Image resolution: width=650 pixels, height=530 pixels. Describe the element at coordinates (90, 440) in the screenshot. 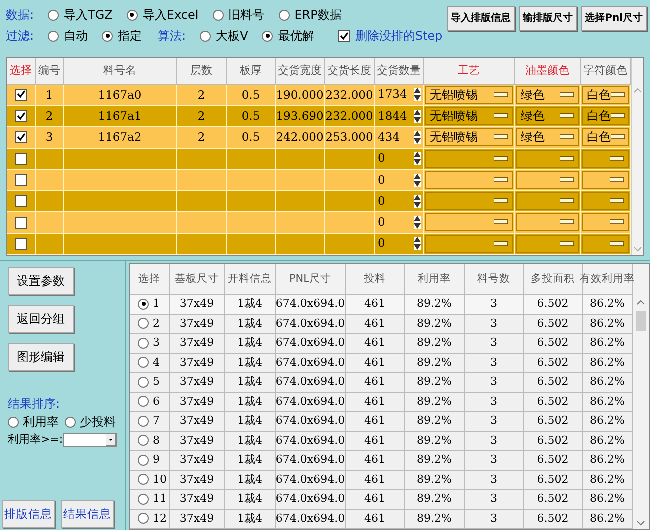

I see `threshold-combo-box` at that location.